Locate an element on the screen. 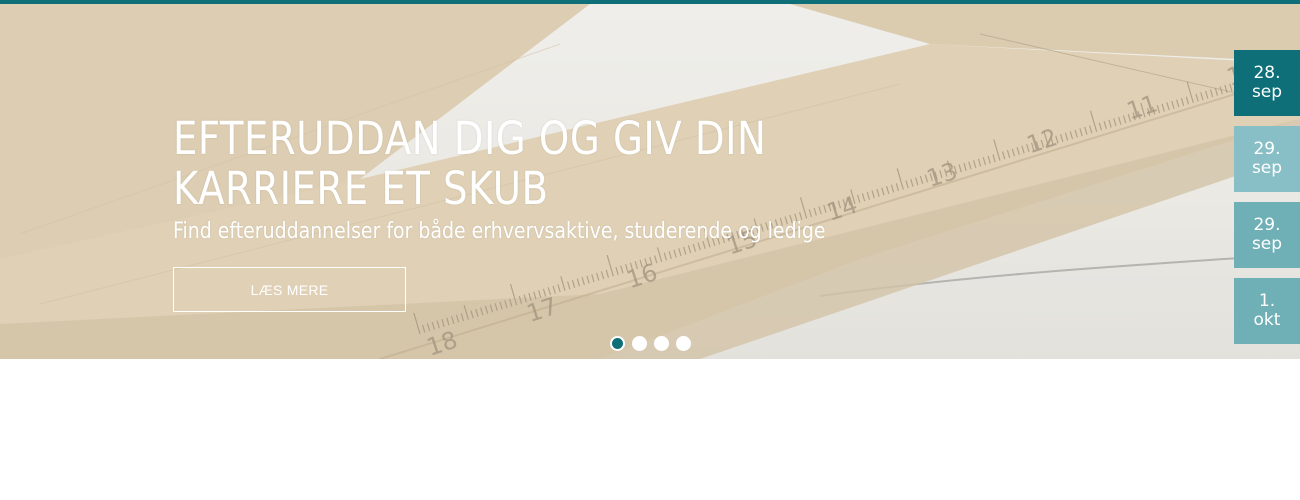 The height and width of the screenshot is (500, 1300). event-date-tabs: 28. sep 29. sep 29. sep 1. okt is located at coordinates (1267, 202).